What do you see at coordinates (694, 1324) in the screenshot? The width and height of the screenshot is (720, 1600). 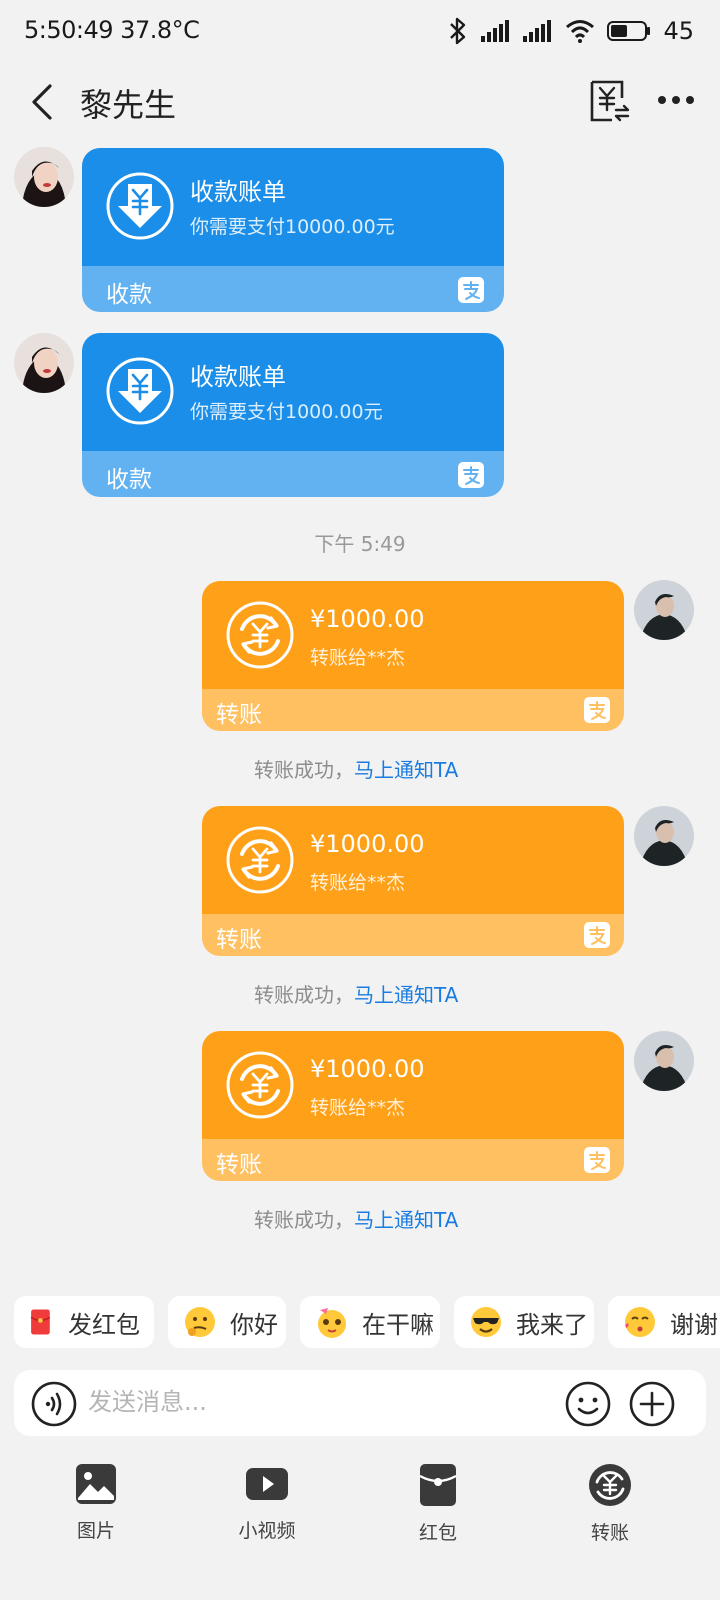 I see `quick-reply-label: 谢谢` at bounding box center [694, 1324].